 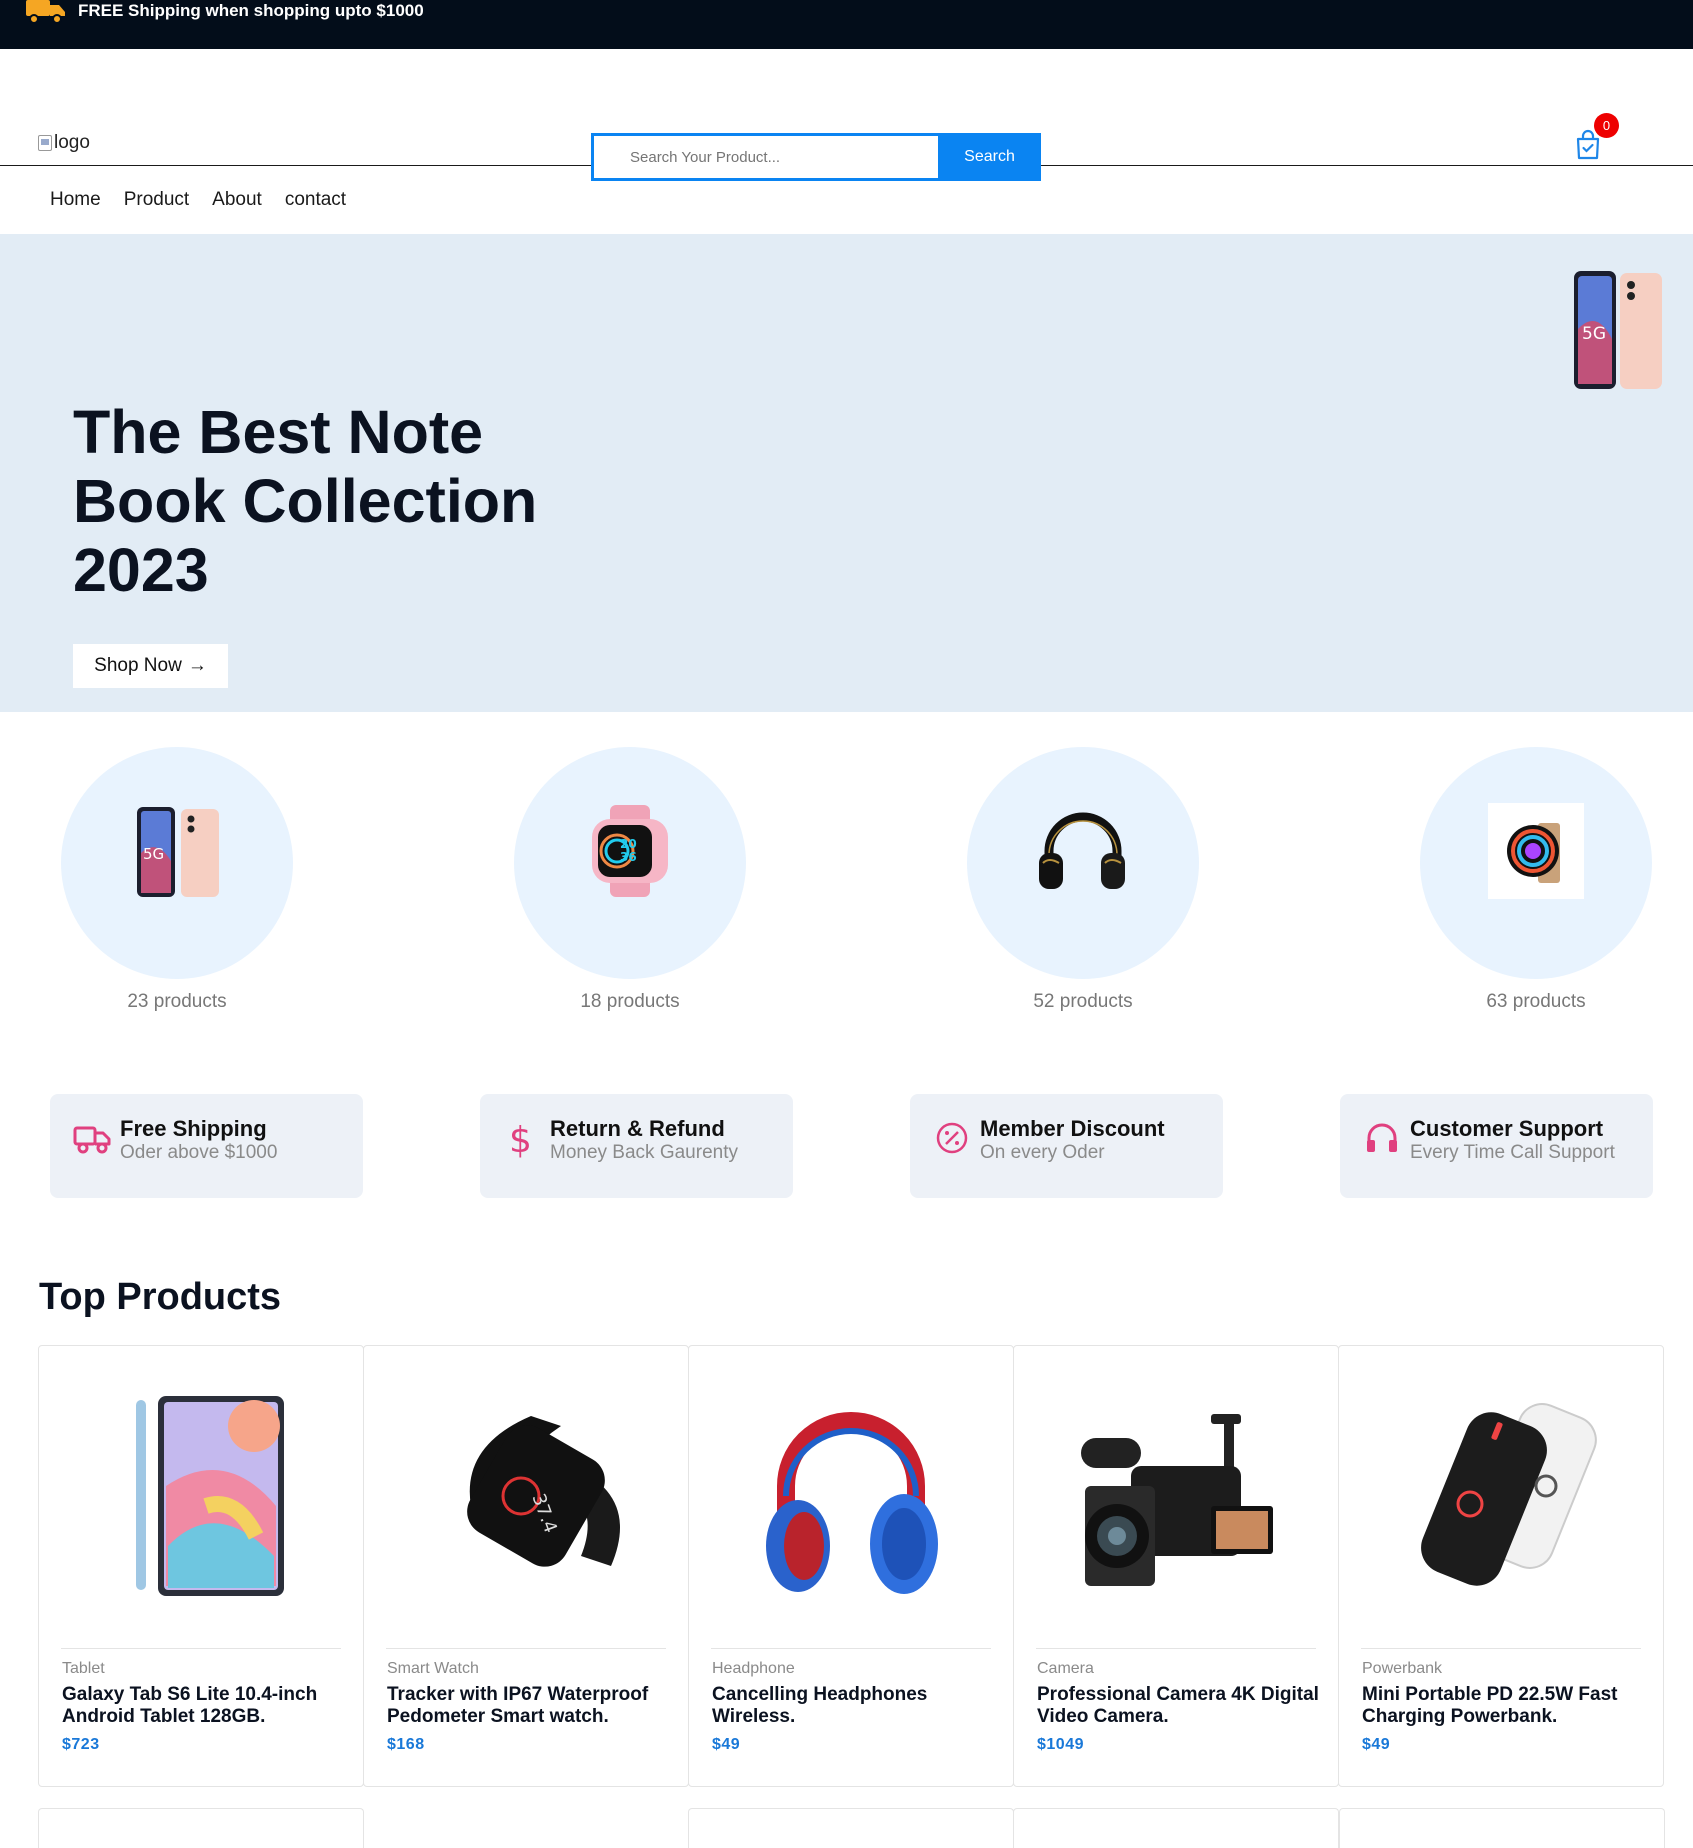 What do you see at coordinates (1618, 330) in the screenshot?
I see `smartphone-image: 5G` at bounding box center [1618, 330].